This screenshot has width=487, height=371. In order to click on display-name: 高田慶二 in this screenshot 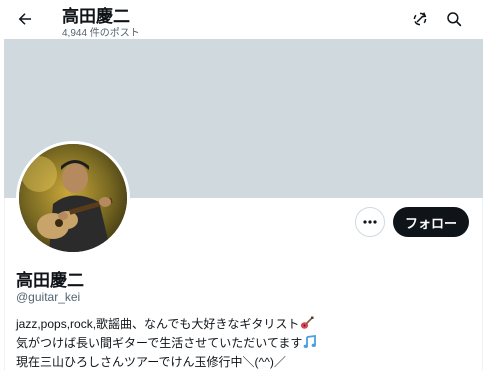, I will do `click(50, 280)`.